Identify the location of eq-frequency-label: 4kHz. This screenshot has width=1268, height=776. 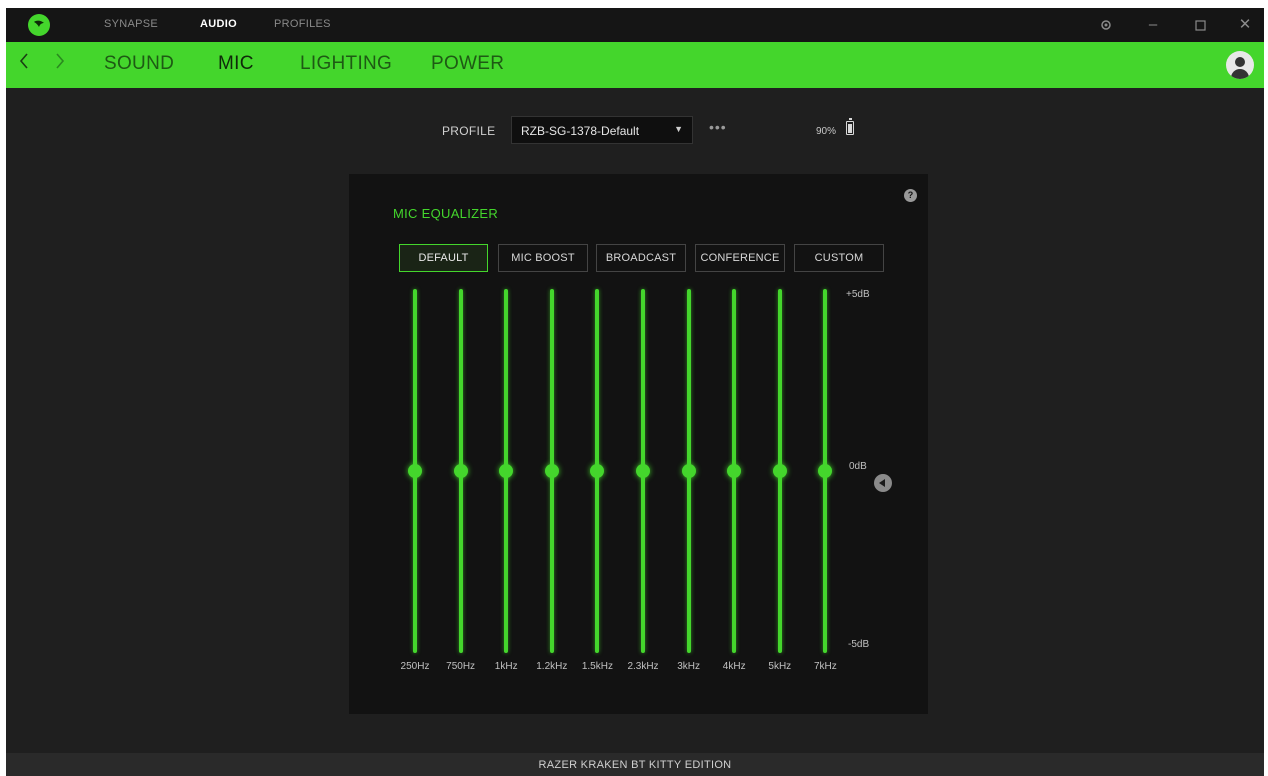
(734, 666).